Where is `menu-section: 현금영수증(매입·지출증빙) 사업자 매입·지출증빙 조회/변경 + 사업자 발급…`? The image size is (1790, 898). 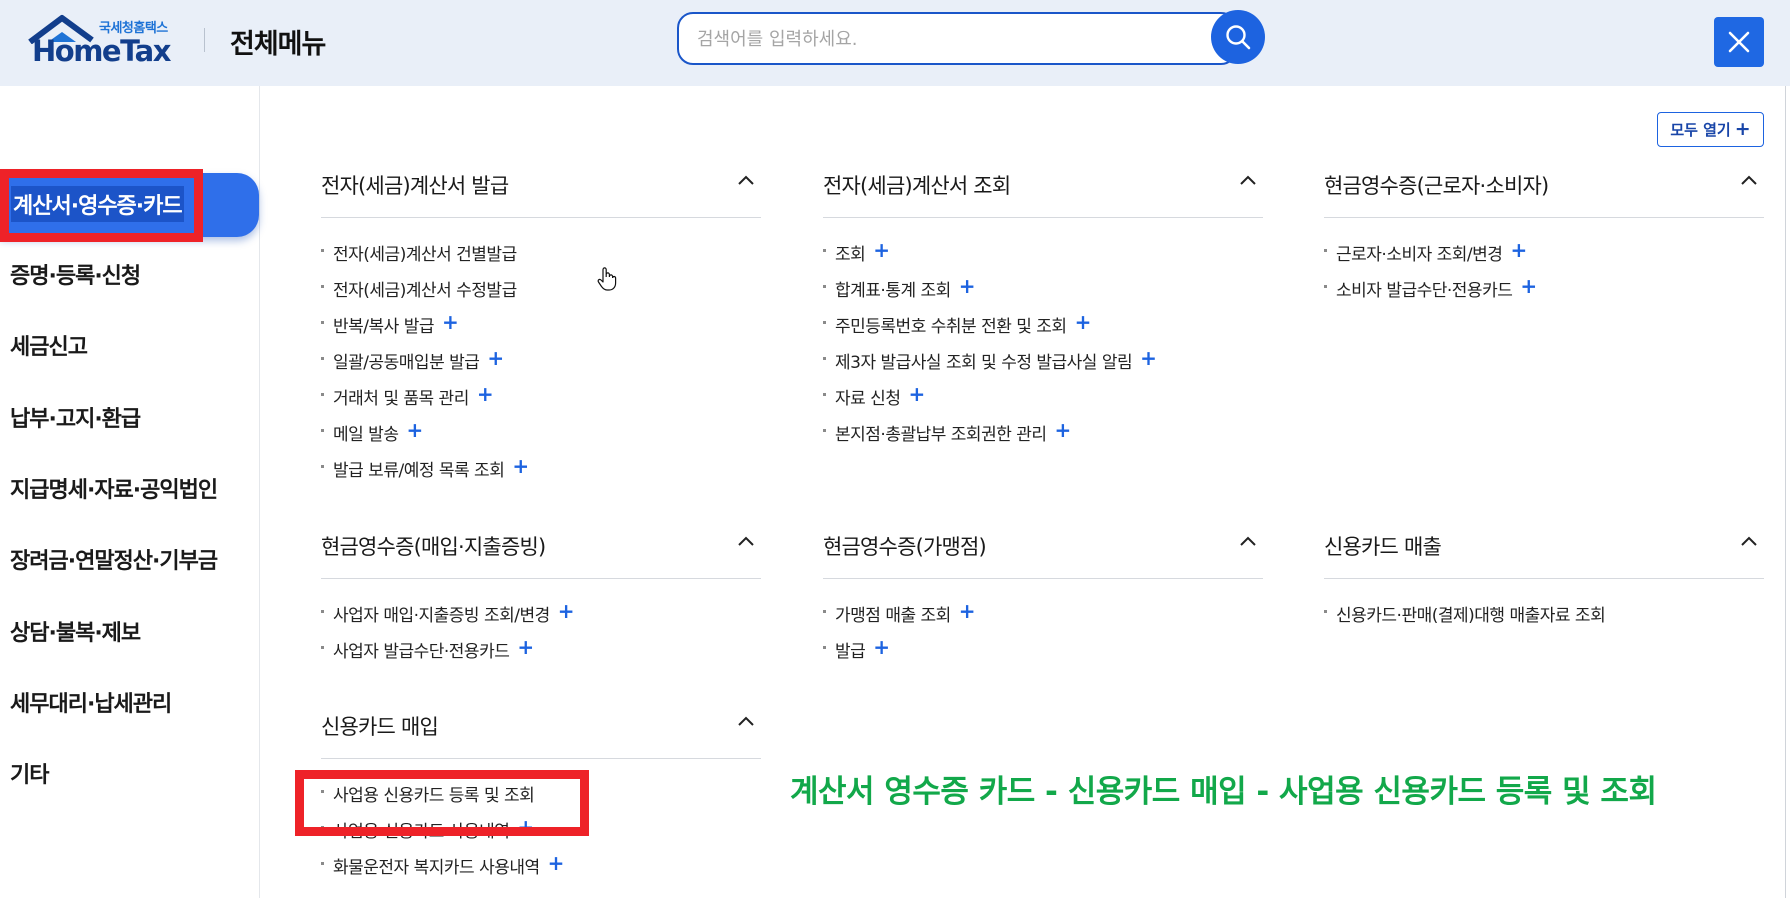
menu-section: 현금영수증(매입·지출증빙) 사업자 매입·지출증빙 조회/변경 + 사업자 발급… is located at coordinates (541, 597).